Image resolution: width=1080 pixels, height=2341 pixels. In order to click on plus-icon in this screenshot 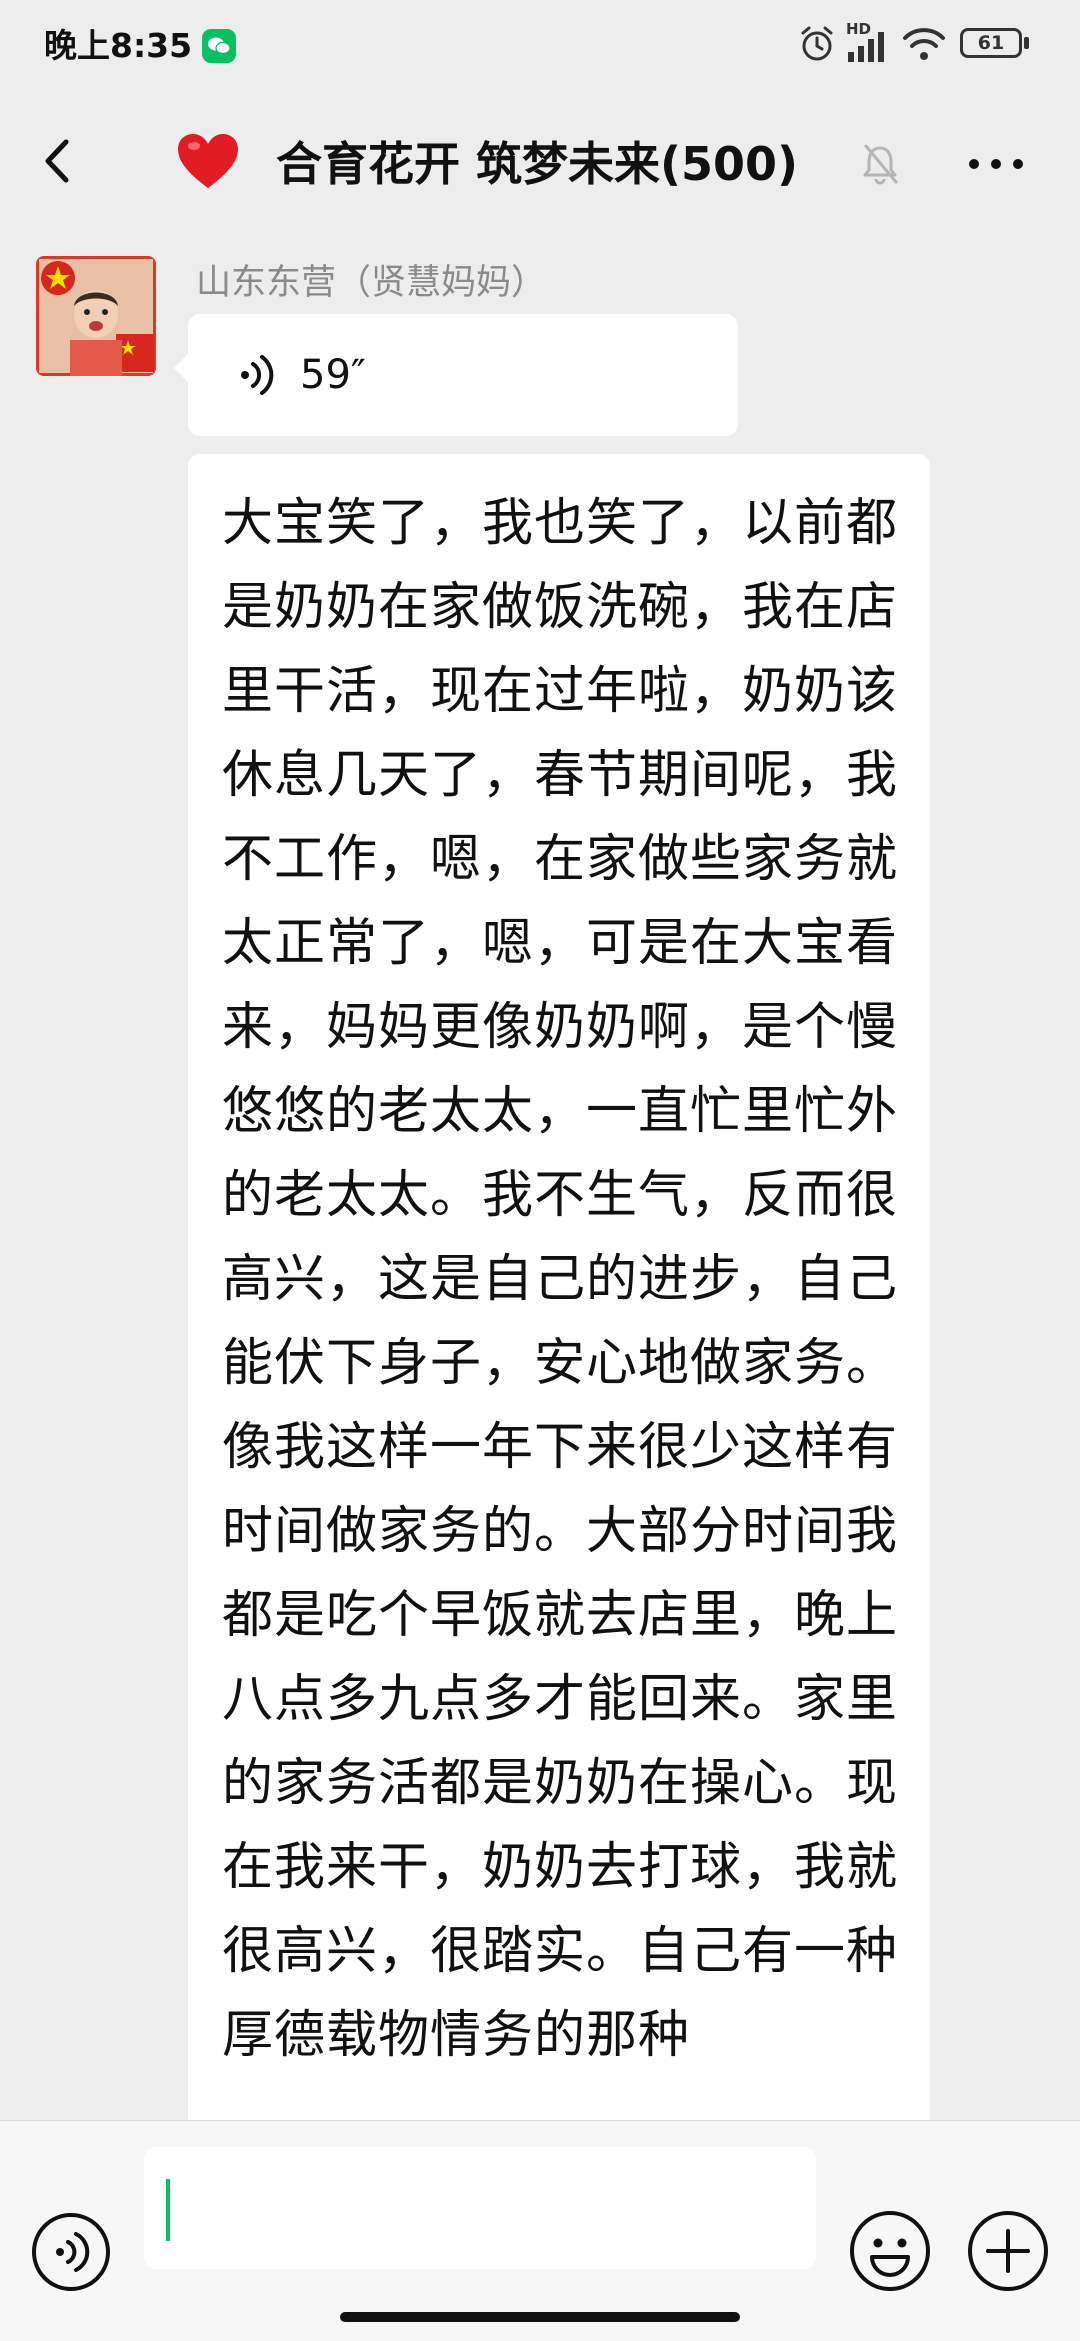, I will do `click(1008, 2251)`.